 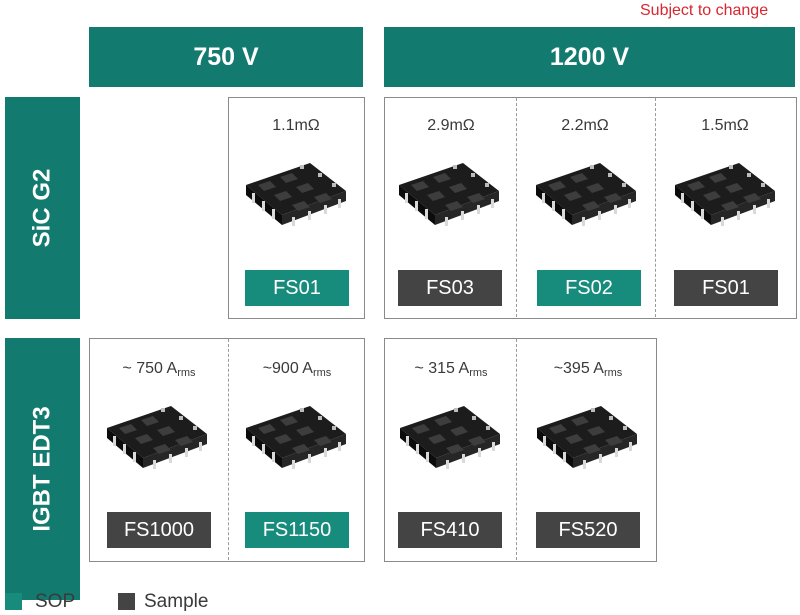 I want to click on row-header-sic-g2: SiC G2, so click(x=42, y=208).